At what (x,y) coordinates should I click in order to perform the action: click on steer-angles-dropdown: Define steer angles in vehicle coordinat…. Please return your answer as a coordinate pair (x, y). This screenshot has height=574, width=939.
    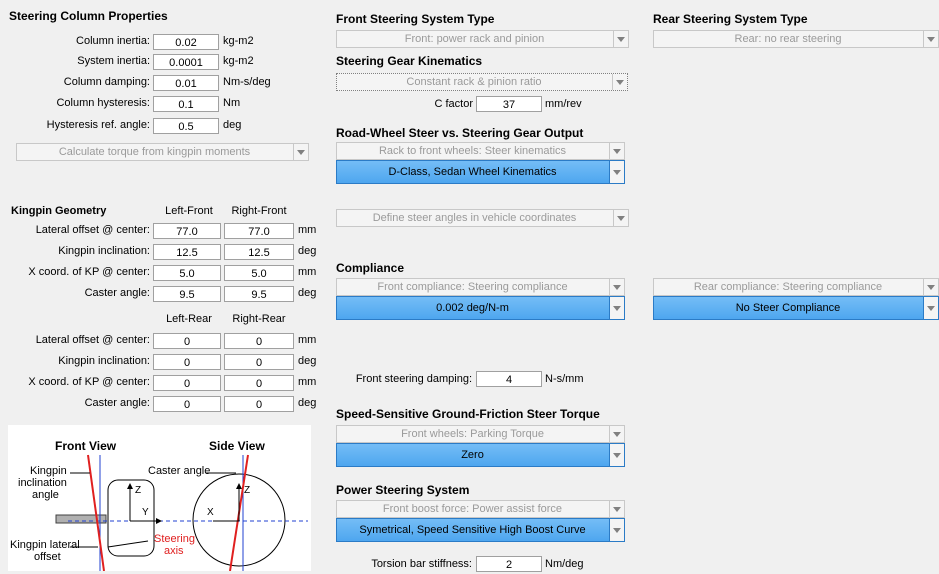
    Looking at the image, I should click on (482, 218).